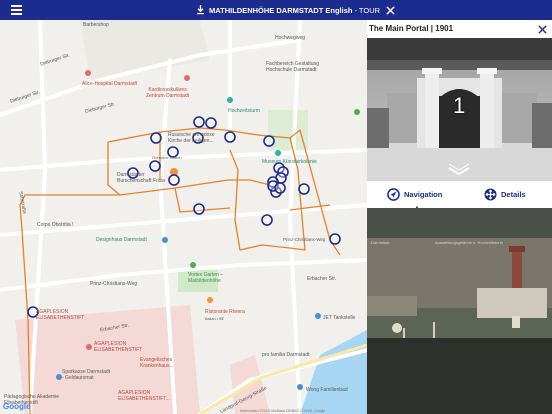 The image size is (552, 414). I want to click on tour-title-bar: MATHILDENHÖHE DARMSTADT English - TOUR, so click(295, 10).